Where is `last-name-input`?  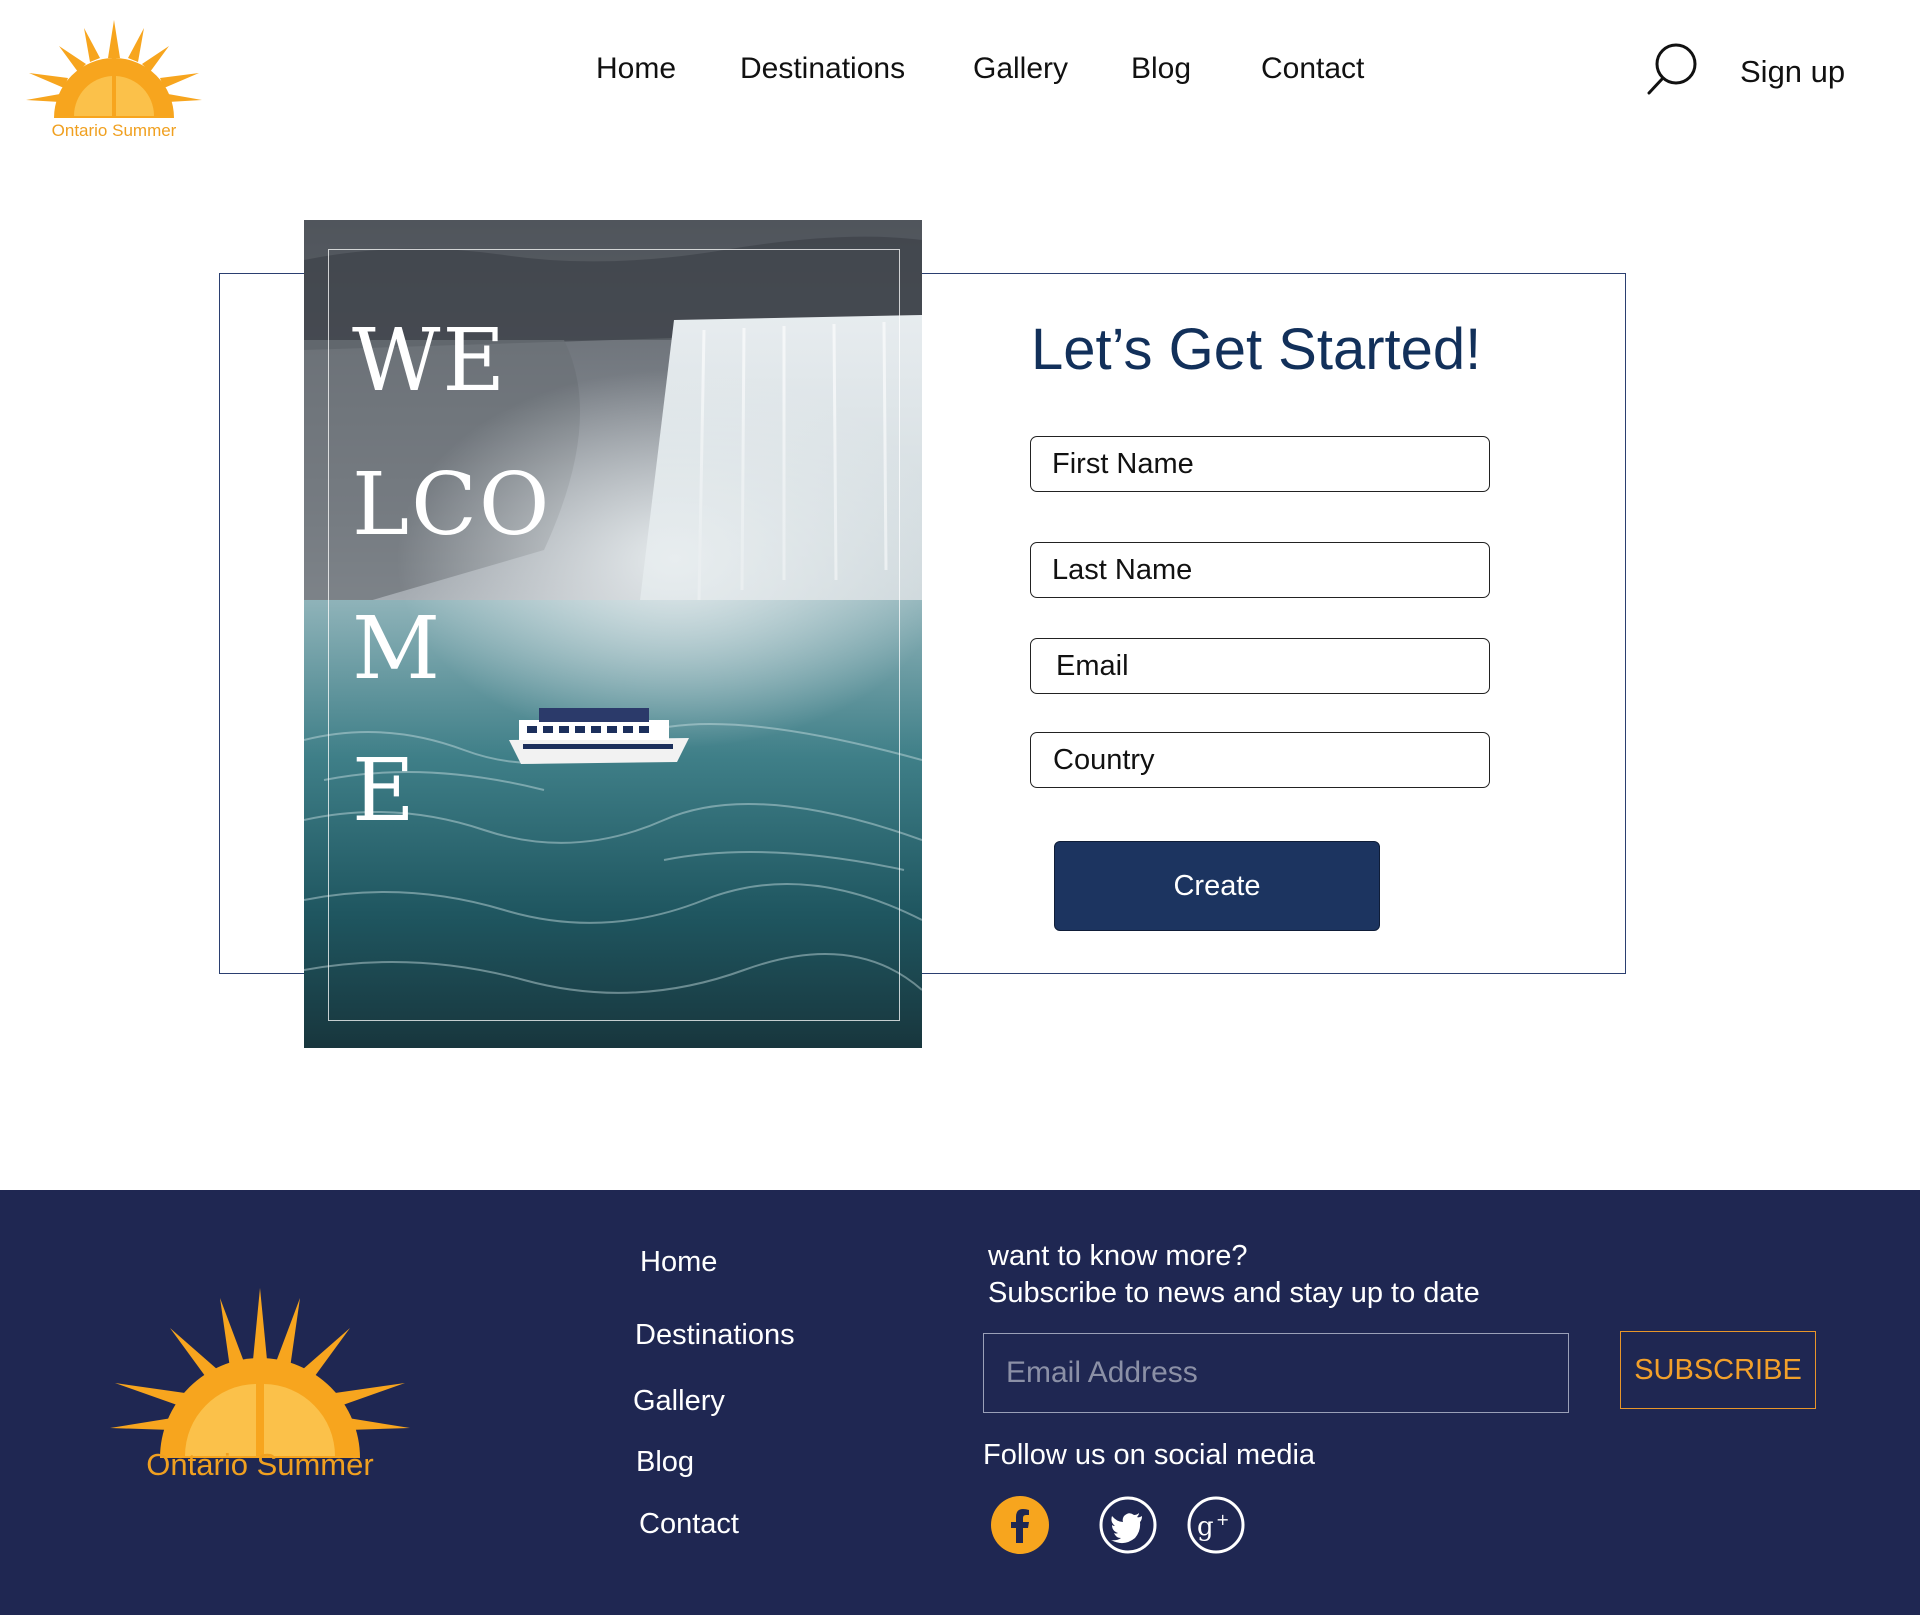 last-name-input is located at coordinates (1260, 570).